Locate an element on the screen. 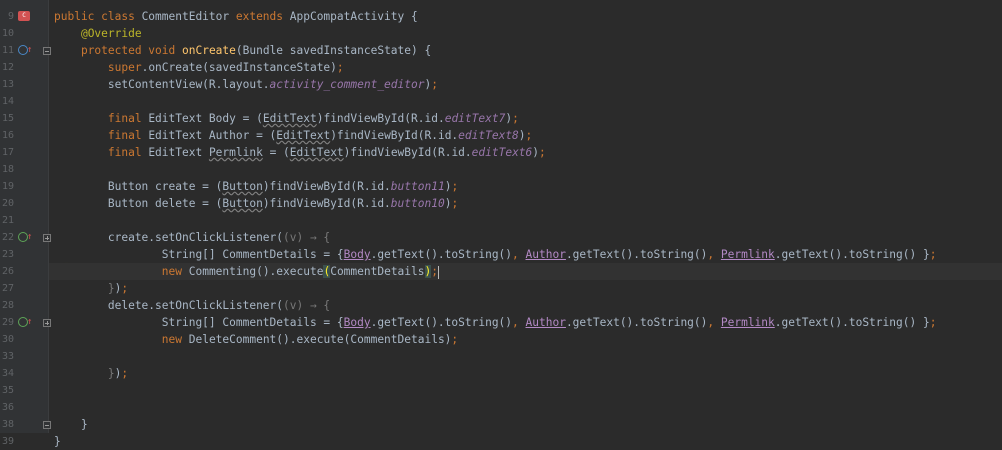 This screenshot has width=1002, height=450. code-token: Button is located at coordinates (242, 186).